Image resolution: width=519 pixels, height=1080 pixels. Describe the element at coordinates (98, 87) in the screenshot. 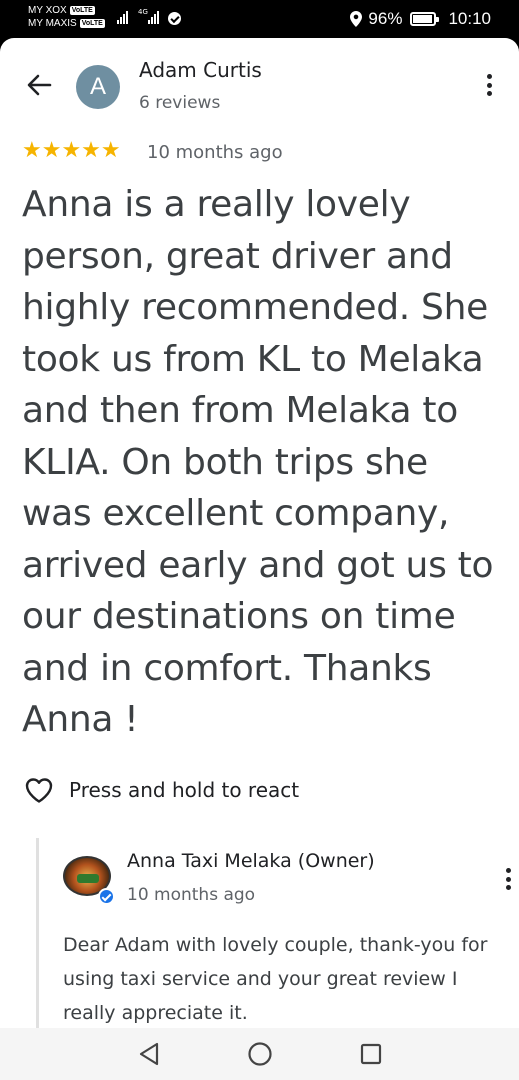

I see `reviewer-avatar: A` at that location.